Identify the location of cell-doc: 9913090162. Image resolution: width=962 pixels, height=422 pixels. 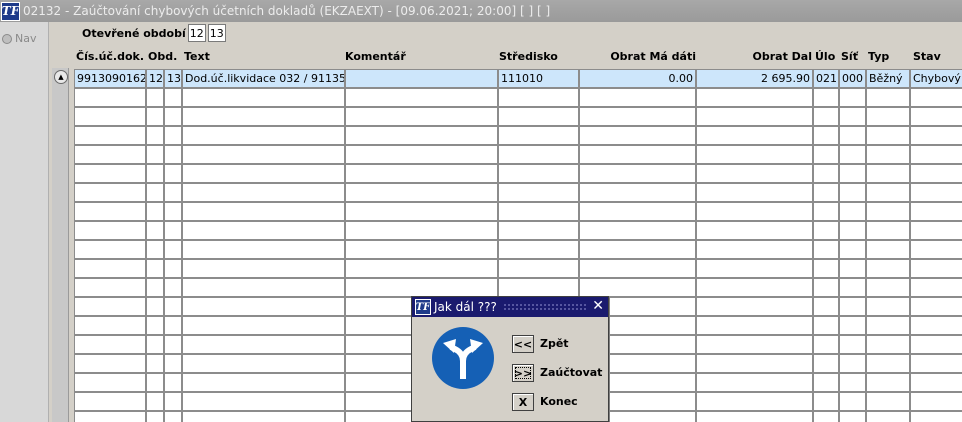
(110, 78).